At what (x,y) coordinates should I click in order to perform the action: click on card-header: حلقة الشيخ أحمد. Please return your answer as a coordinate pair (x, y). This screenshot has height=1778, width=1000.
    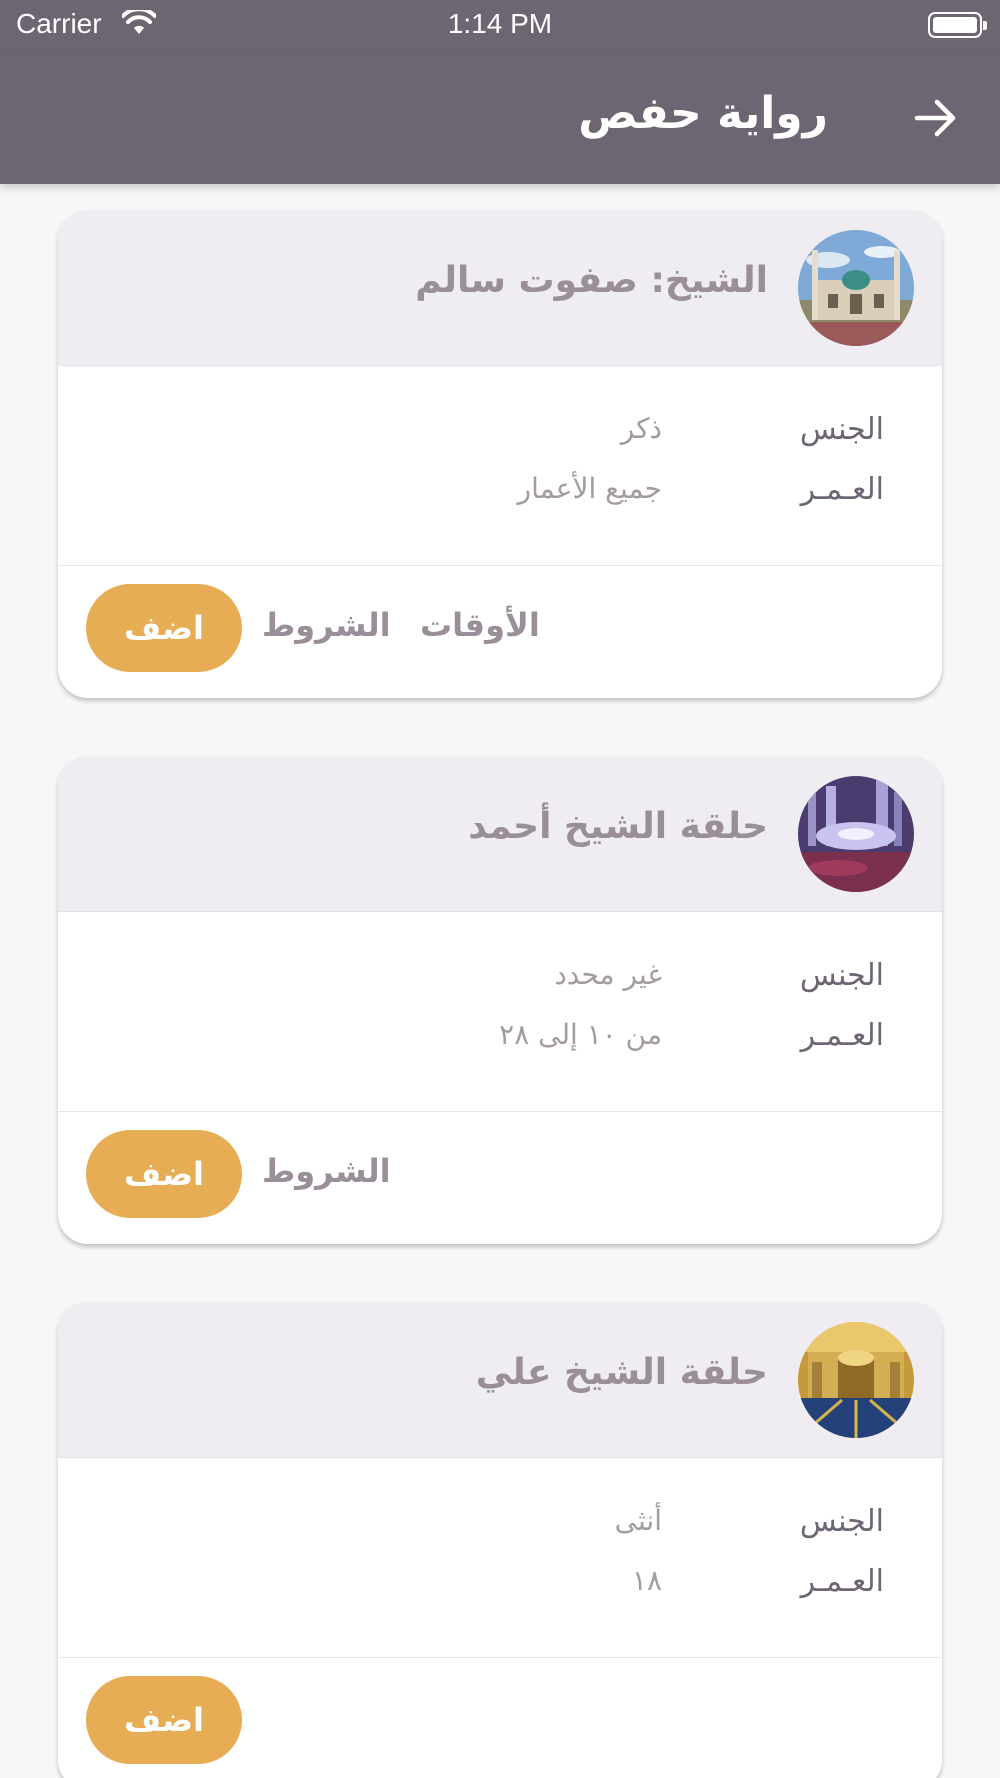
    Looking at the image, I should click on (500, 834).